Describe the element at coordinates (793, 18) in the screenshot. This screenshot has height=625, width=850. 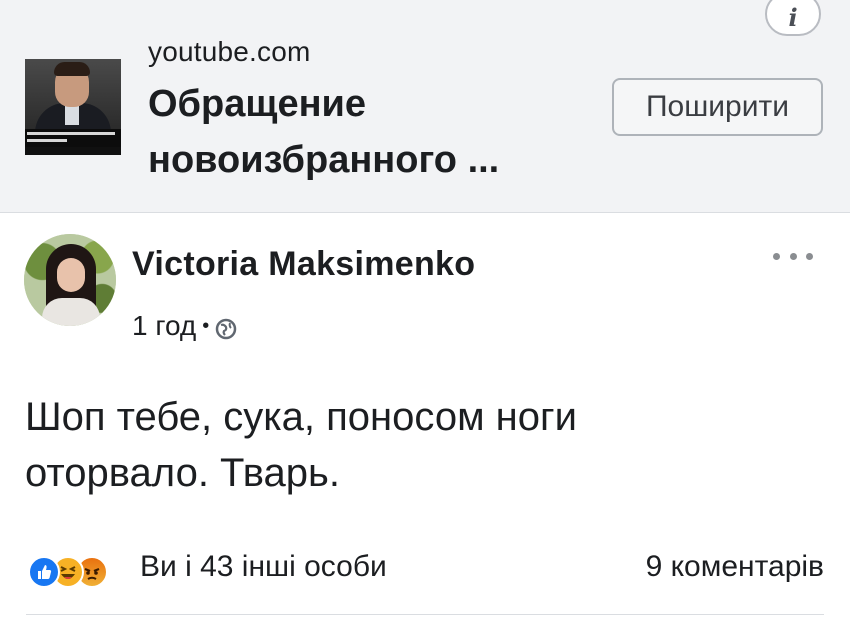
I see `info-icon: i` at that location.